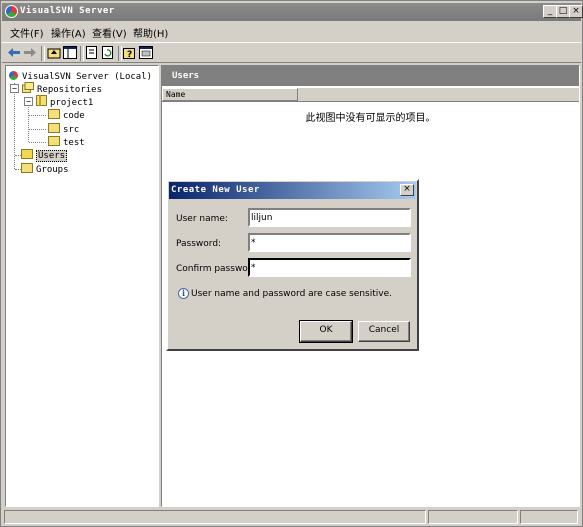 The height and width of the screenshot is (527, 583). Describe the element at coordinates (202, 219) in the screenshot. I see `username-label: User name:` at that location.